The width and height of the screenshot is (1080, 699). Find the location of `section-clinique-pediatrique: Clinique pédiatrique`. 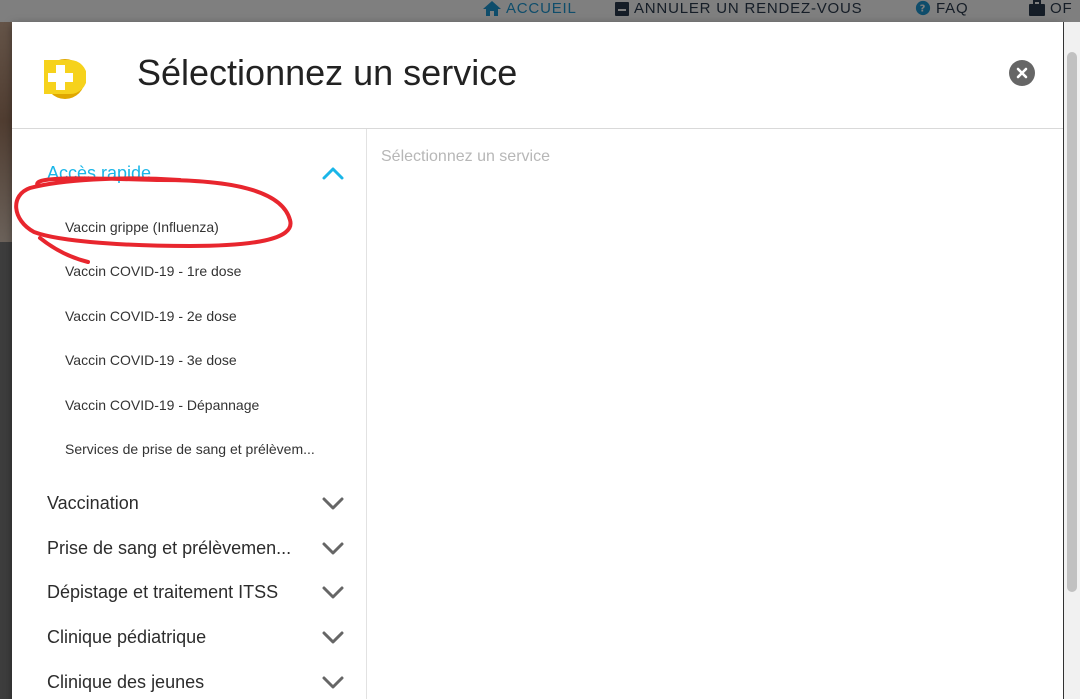

section-clinique-pediatrique: Clinique pédiatrique is located at coordinates (189, 637).